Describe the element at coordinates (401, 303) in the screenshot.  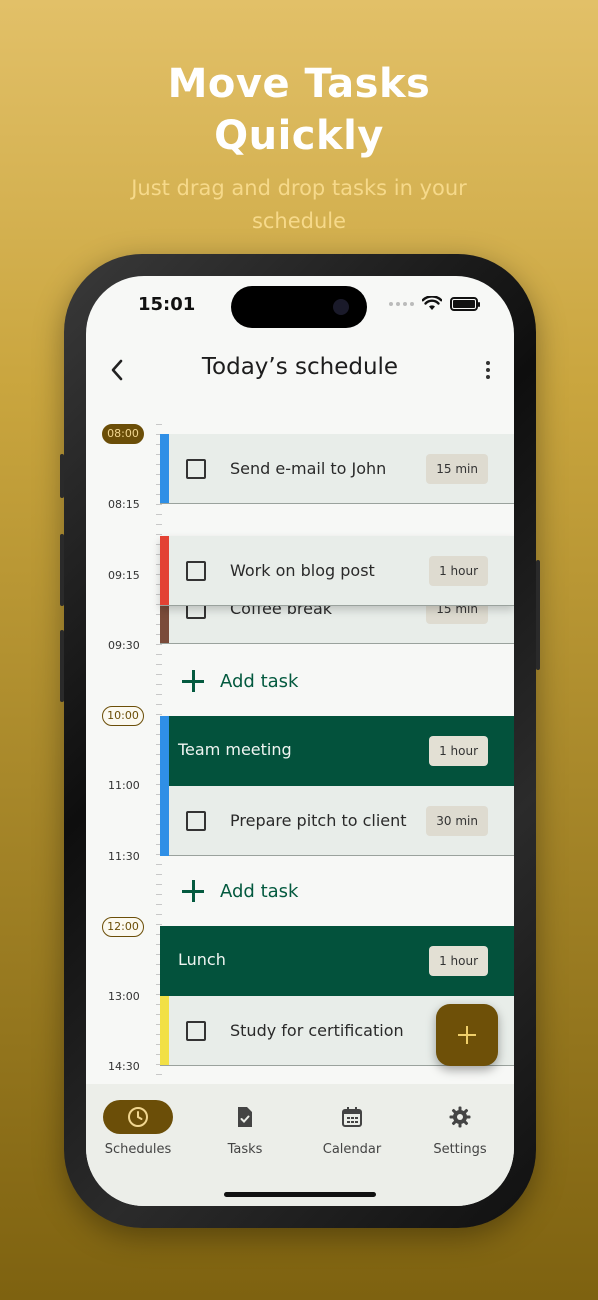
I see `signal-icon` at that location.